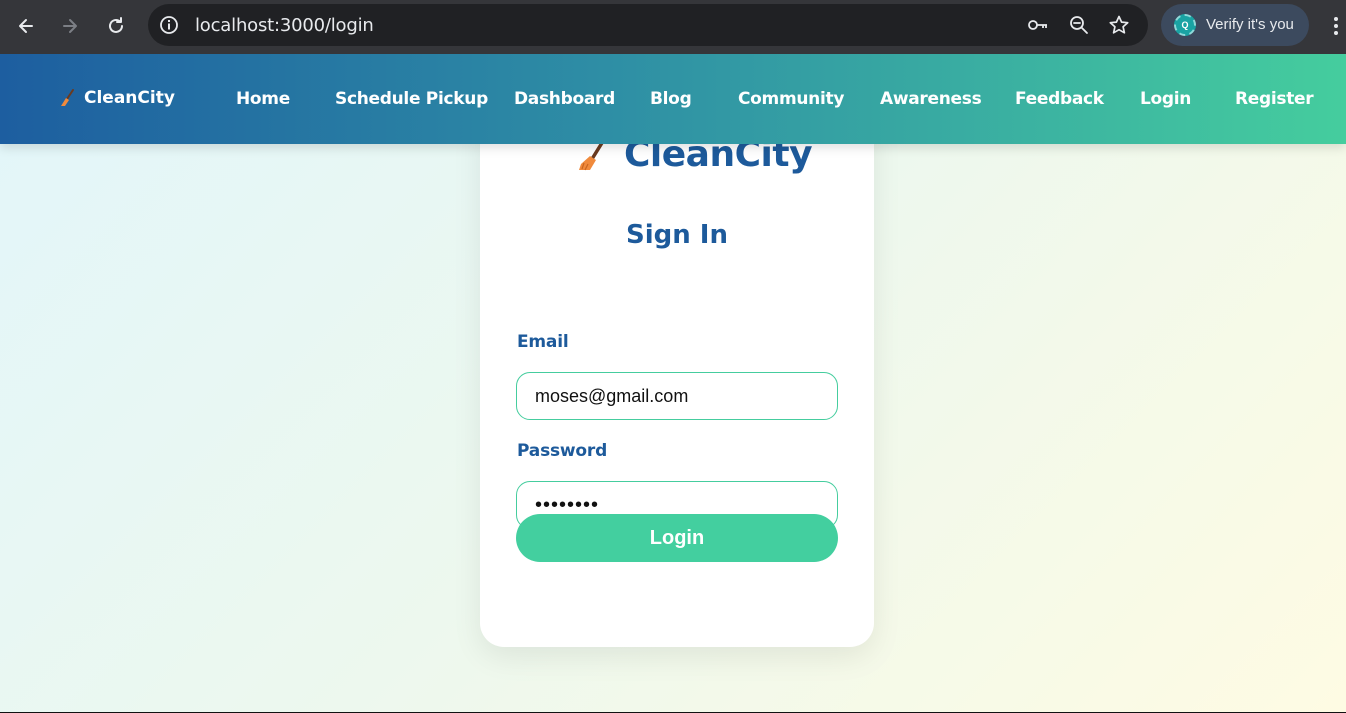 This screenshot has width=1346, height=713. I want to click on nav-link-schedule-pickup: Schedule Pickup, so click(411, 99).